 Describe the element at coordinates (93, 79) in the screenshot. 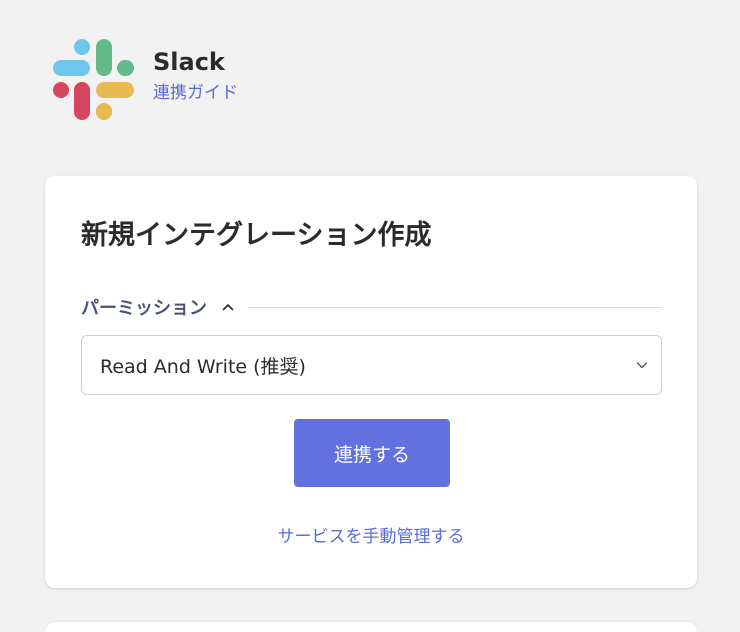

I see `slack-logo` at that location.